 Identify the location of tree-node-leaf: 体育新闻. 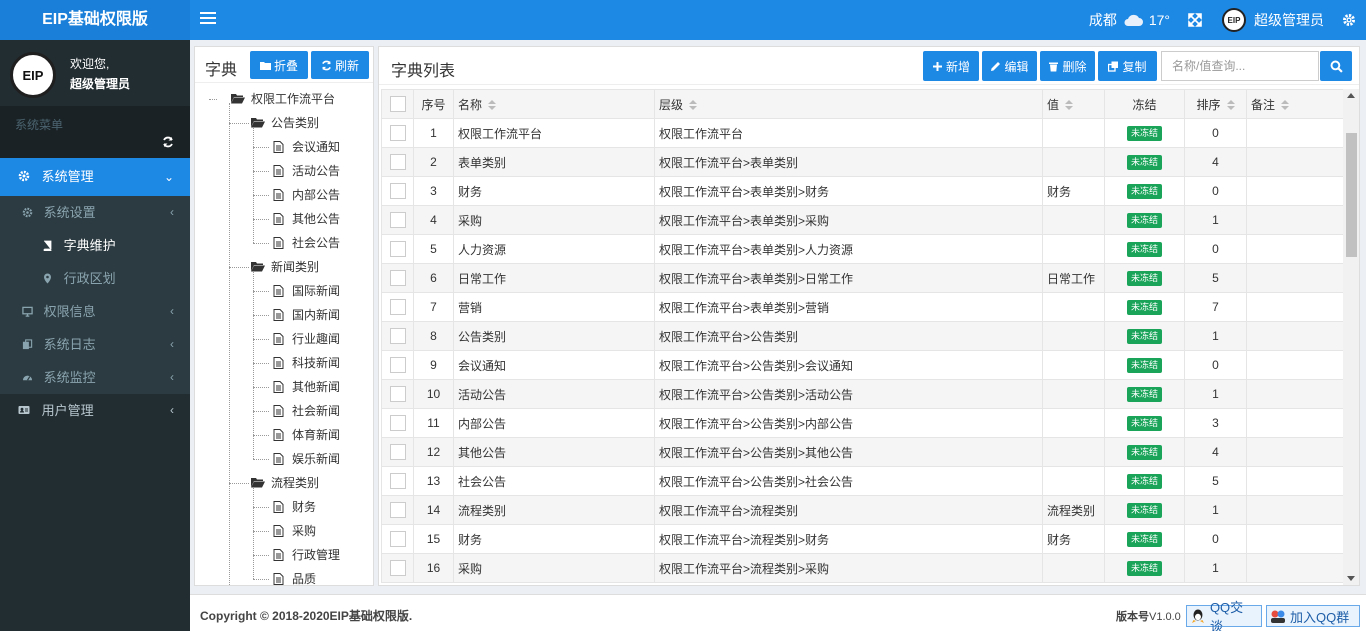
(284, 435).